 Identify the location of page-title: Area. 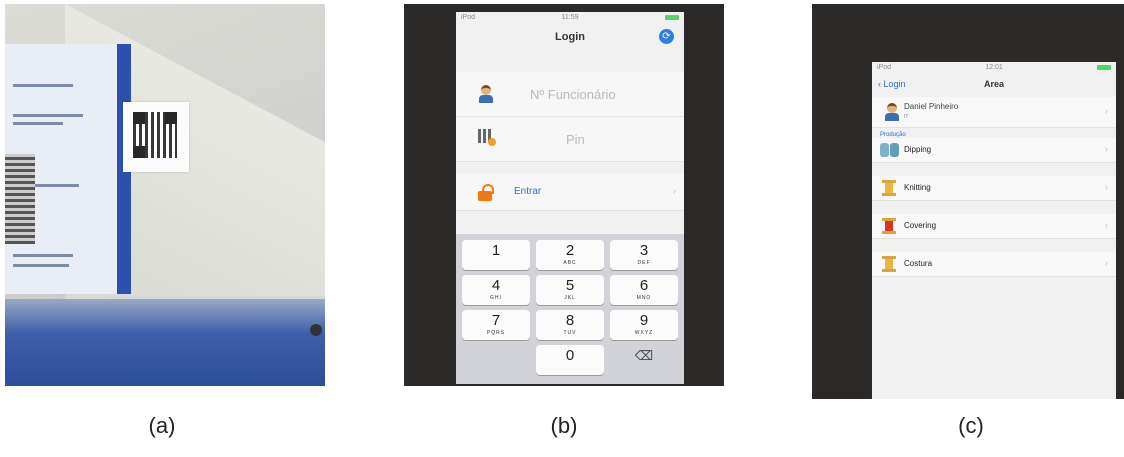
(993, 84).